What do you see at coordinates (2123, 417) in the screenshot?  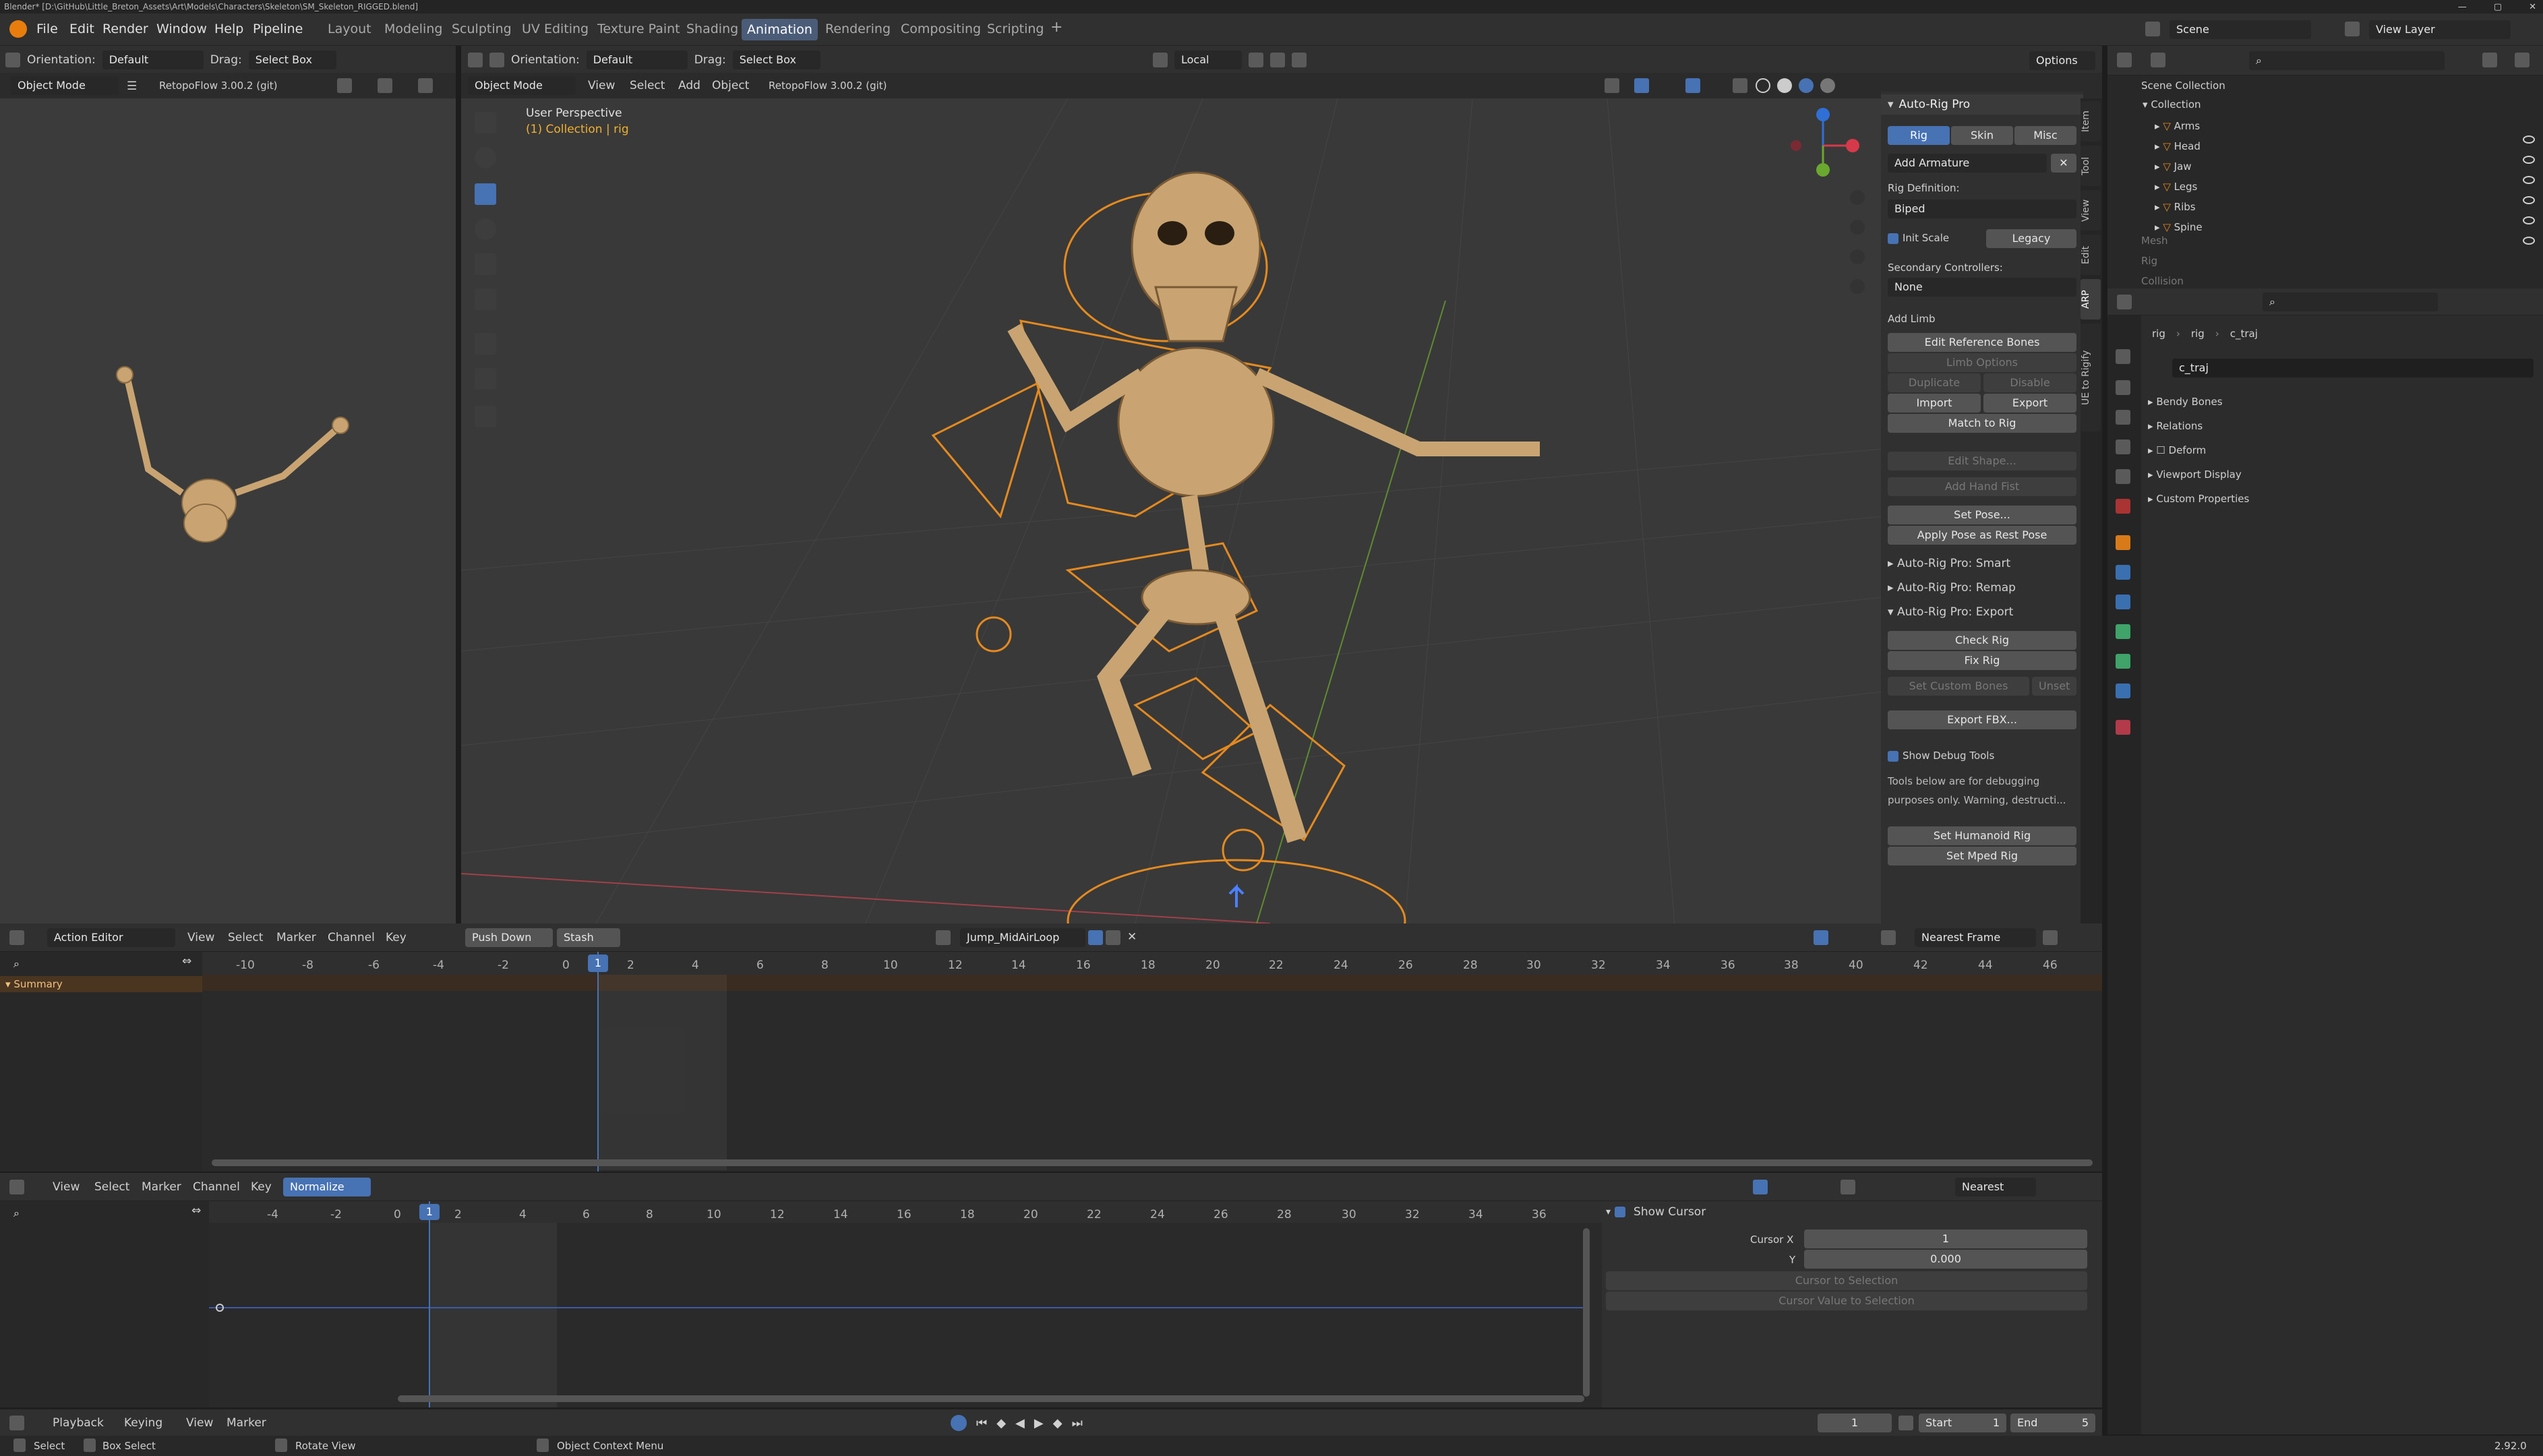 I see `output-props-icon` at bounding box center [2123, 417].